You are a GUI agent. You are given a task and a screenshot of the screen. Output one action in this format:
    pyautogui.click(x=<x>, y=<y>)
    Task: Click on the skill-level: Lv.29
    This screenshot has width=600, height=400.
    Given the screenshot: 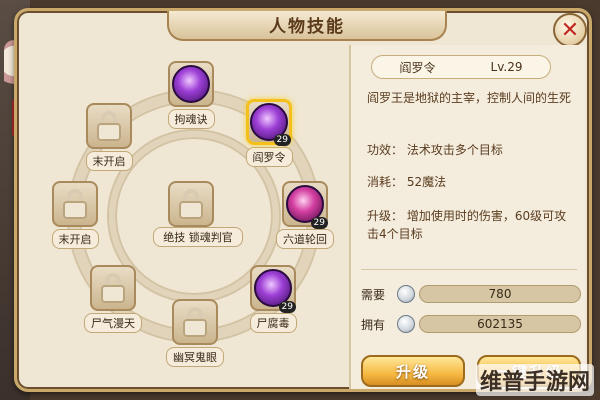 What is the action you would take?
    pyautogui.click(x=506, y=67)
    